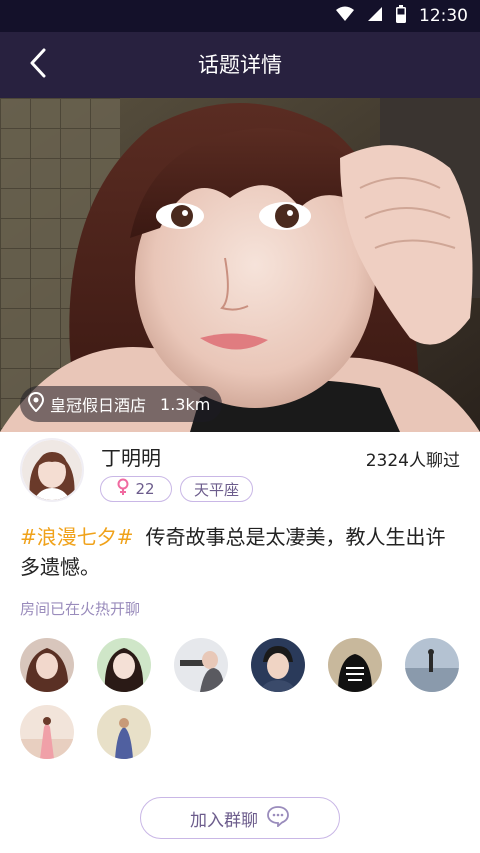 This screenshot has width=480, height=853. I want to click on rooms-label: 房间已在火热开聊, so click(80, 609).